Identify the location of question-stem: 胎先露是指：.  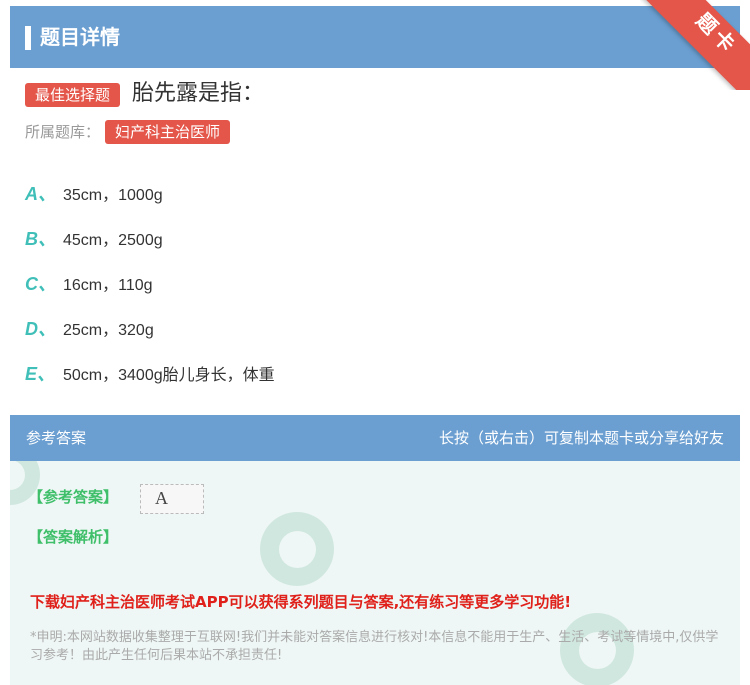
(198, 93).